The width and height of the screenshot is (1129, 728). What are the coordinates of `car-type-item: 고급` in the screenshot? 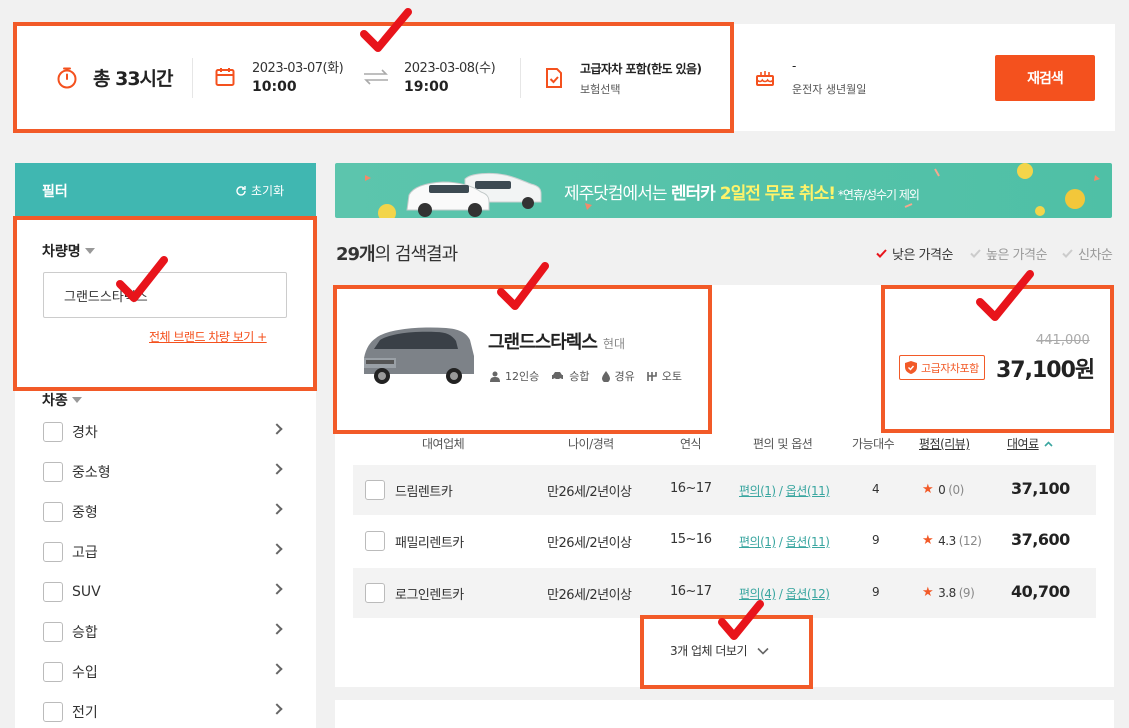 It's located at (168, 552).